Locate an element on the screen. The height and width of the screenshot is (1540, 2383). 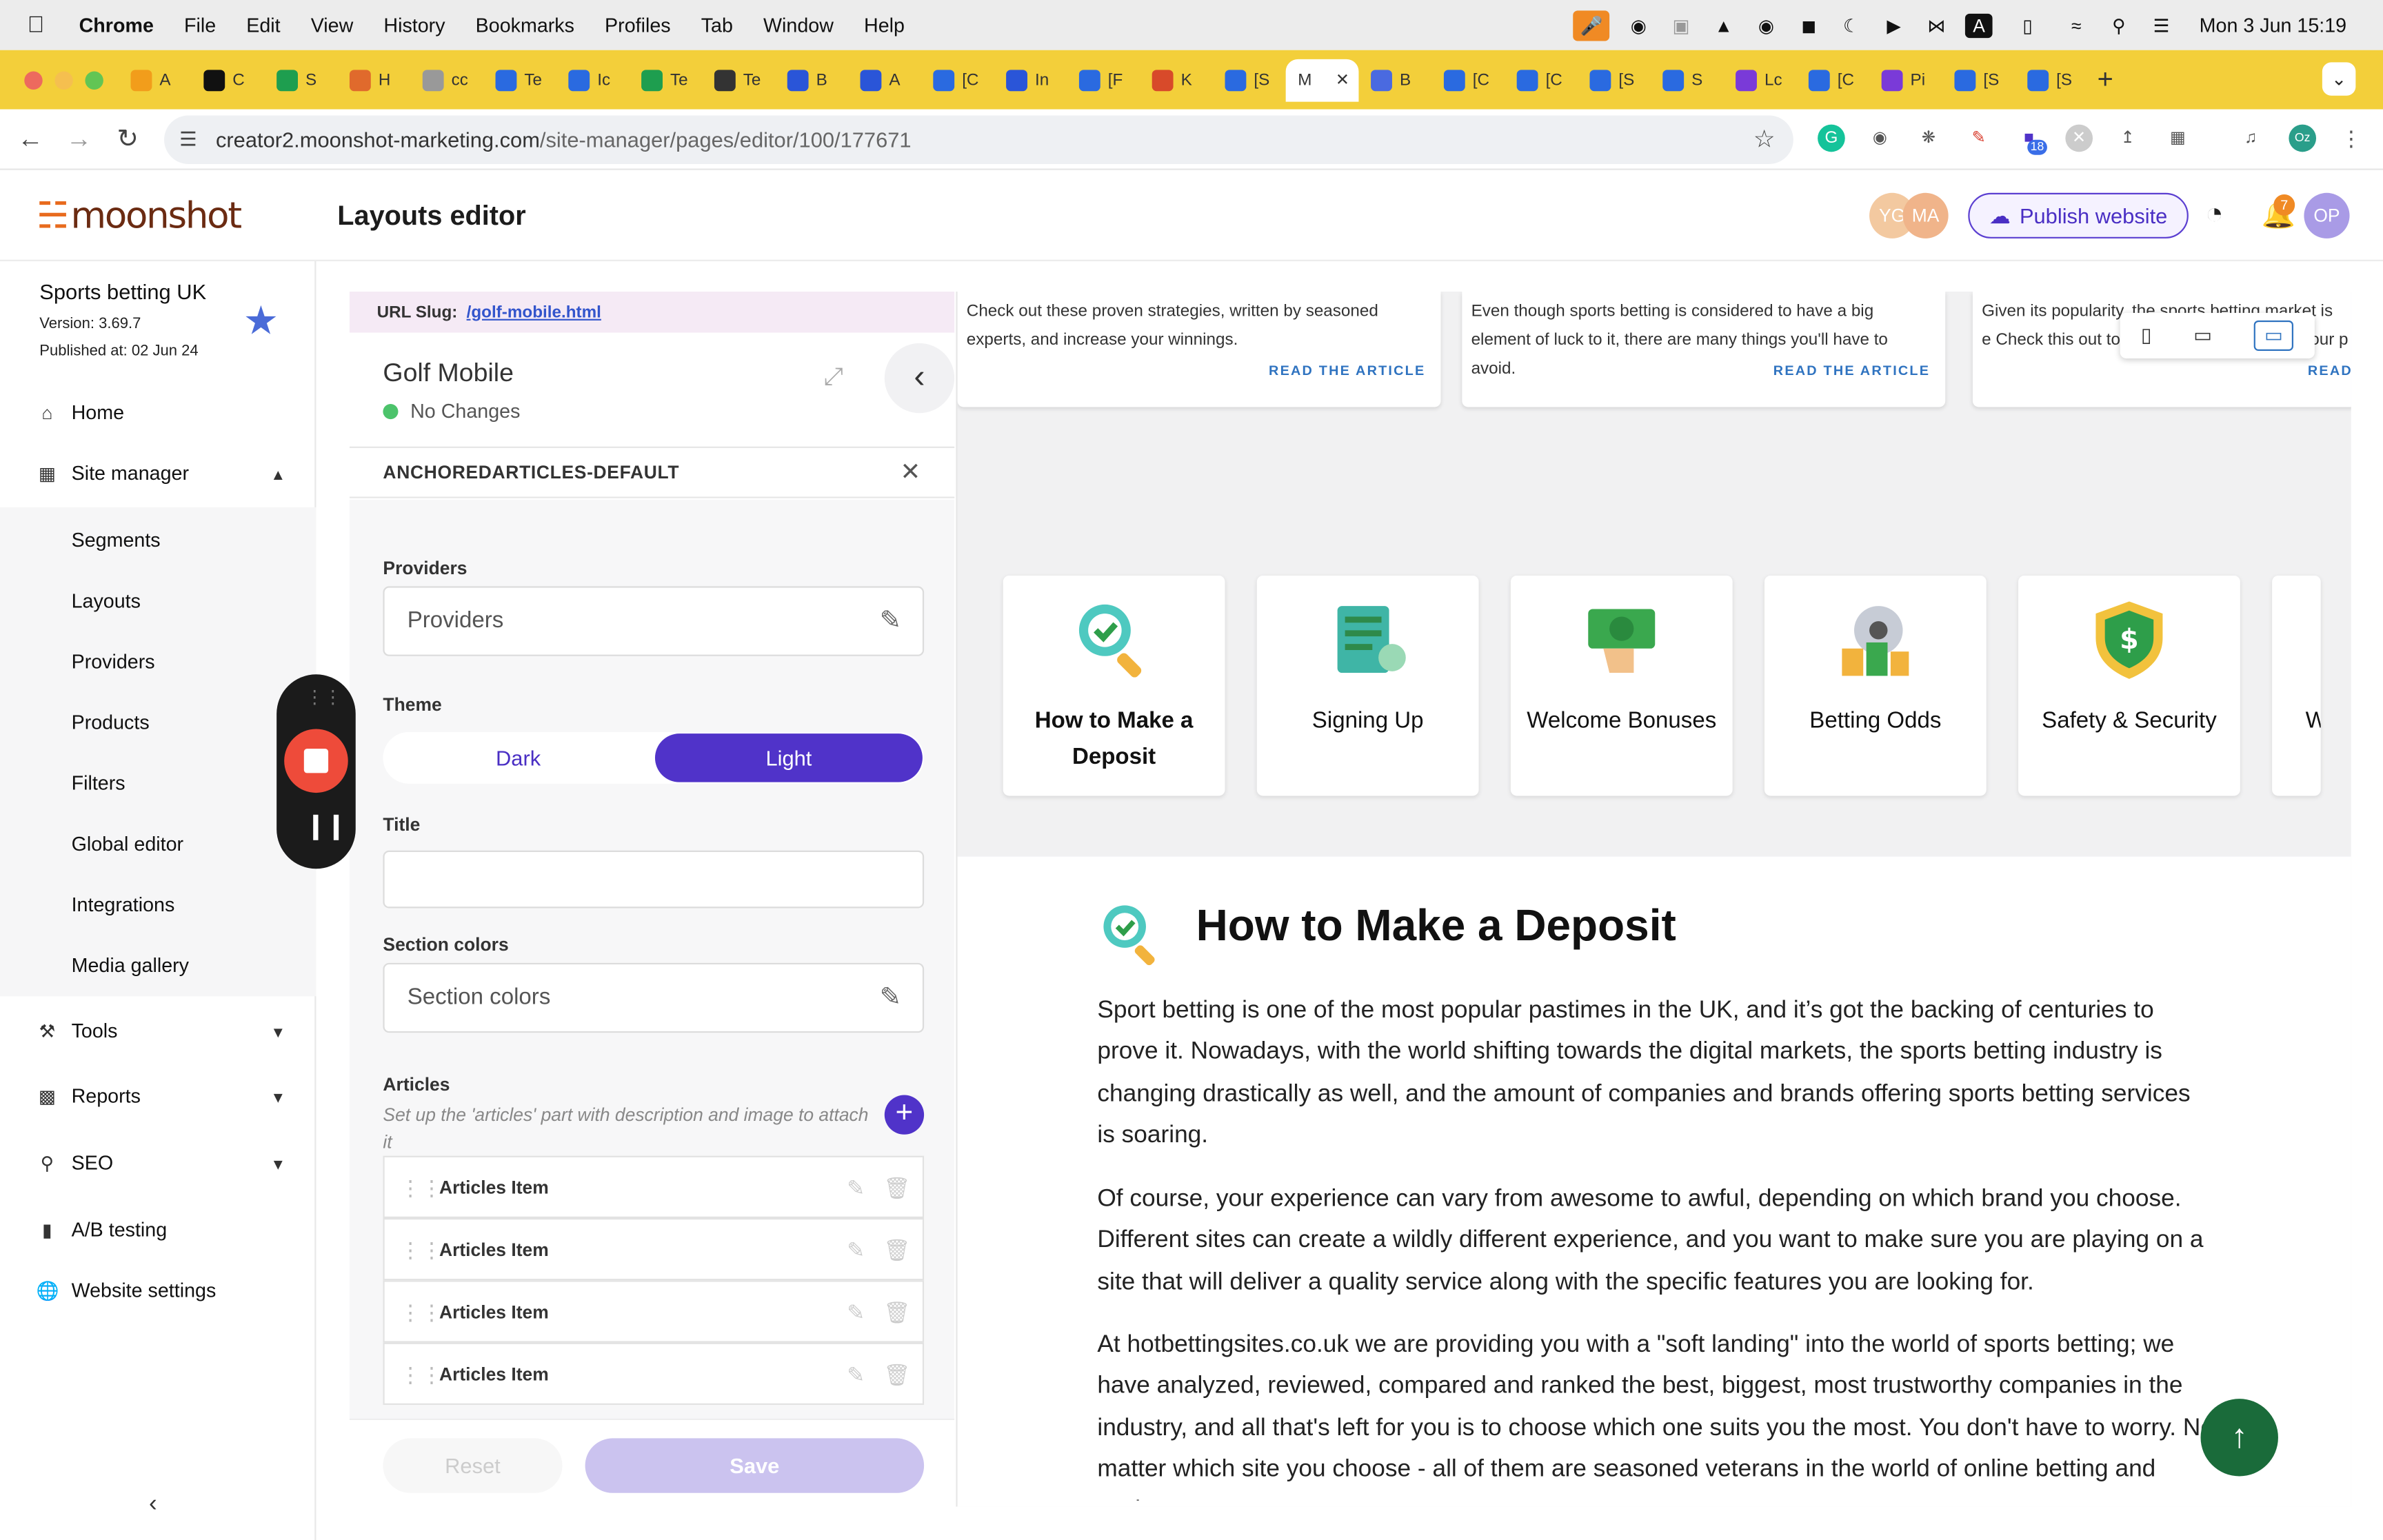
wifi-icon: ≈ is located at coordinates (2076, 25).